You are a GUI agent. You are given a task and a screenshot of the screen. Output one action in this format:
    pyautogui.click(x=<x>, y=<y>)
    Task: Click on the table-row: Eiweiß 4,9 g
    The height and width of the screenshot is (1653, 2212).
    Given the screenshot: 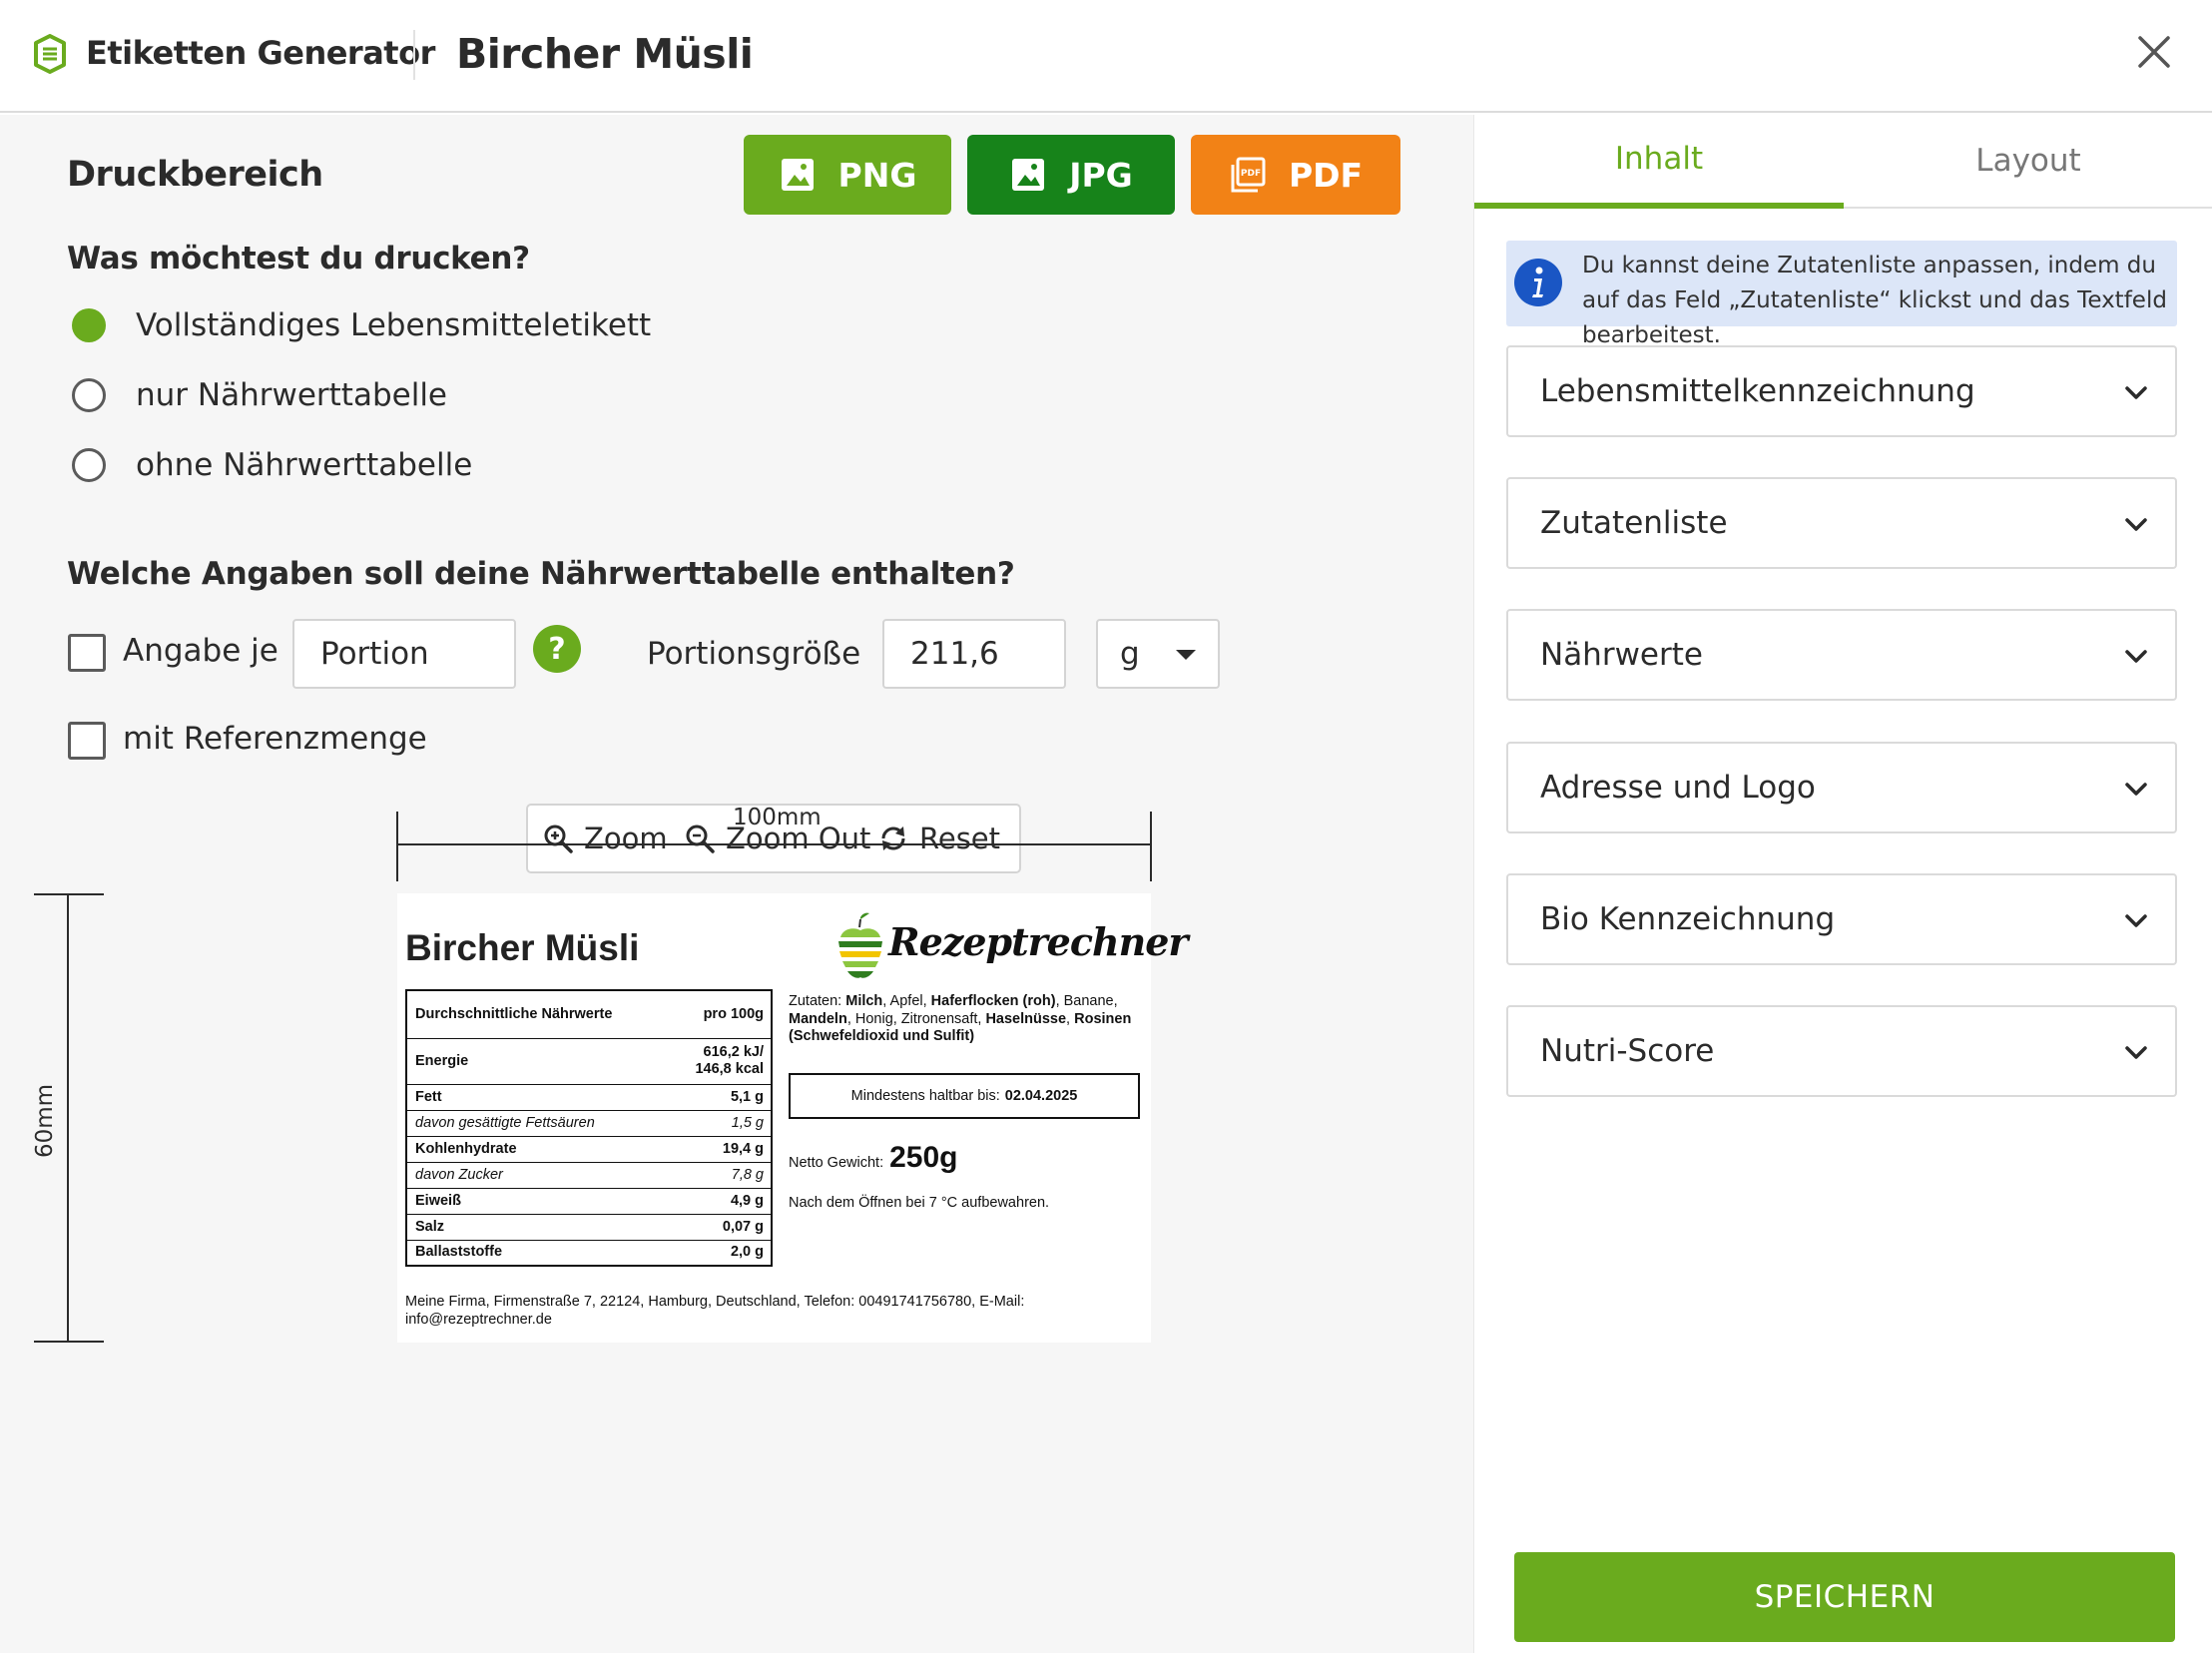 What is the action you would take?
    pyautogui.click(x=589, y=1200)
    